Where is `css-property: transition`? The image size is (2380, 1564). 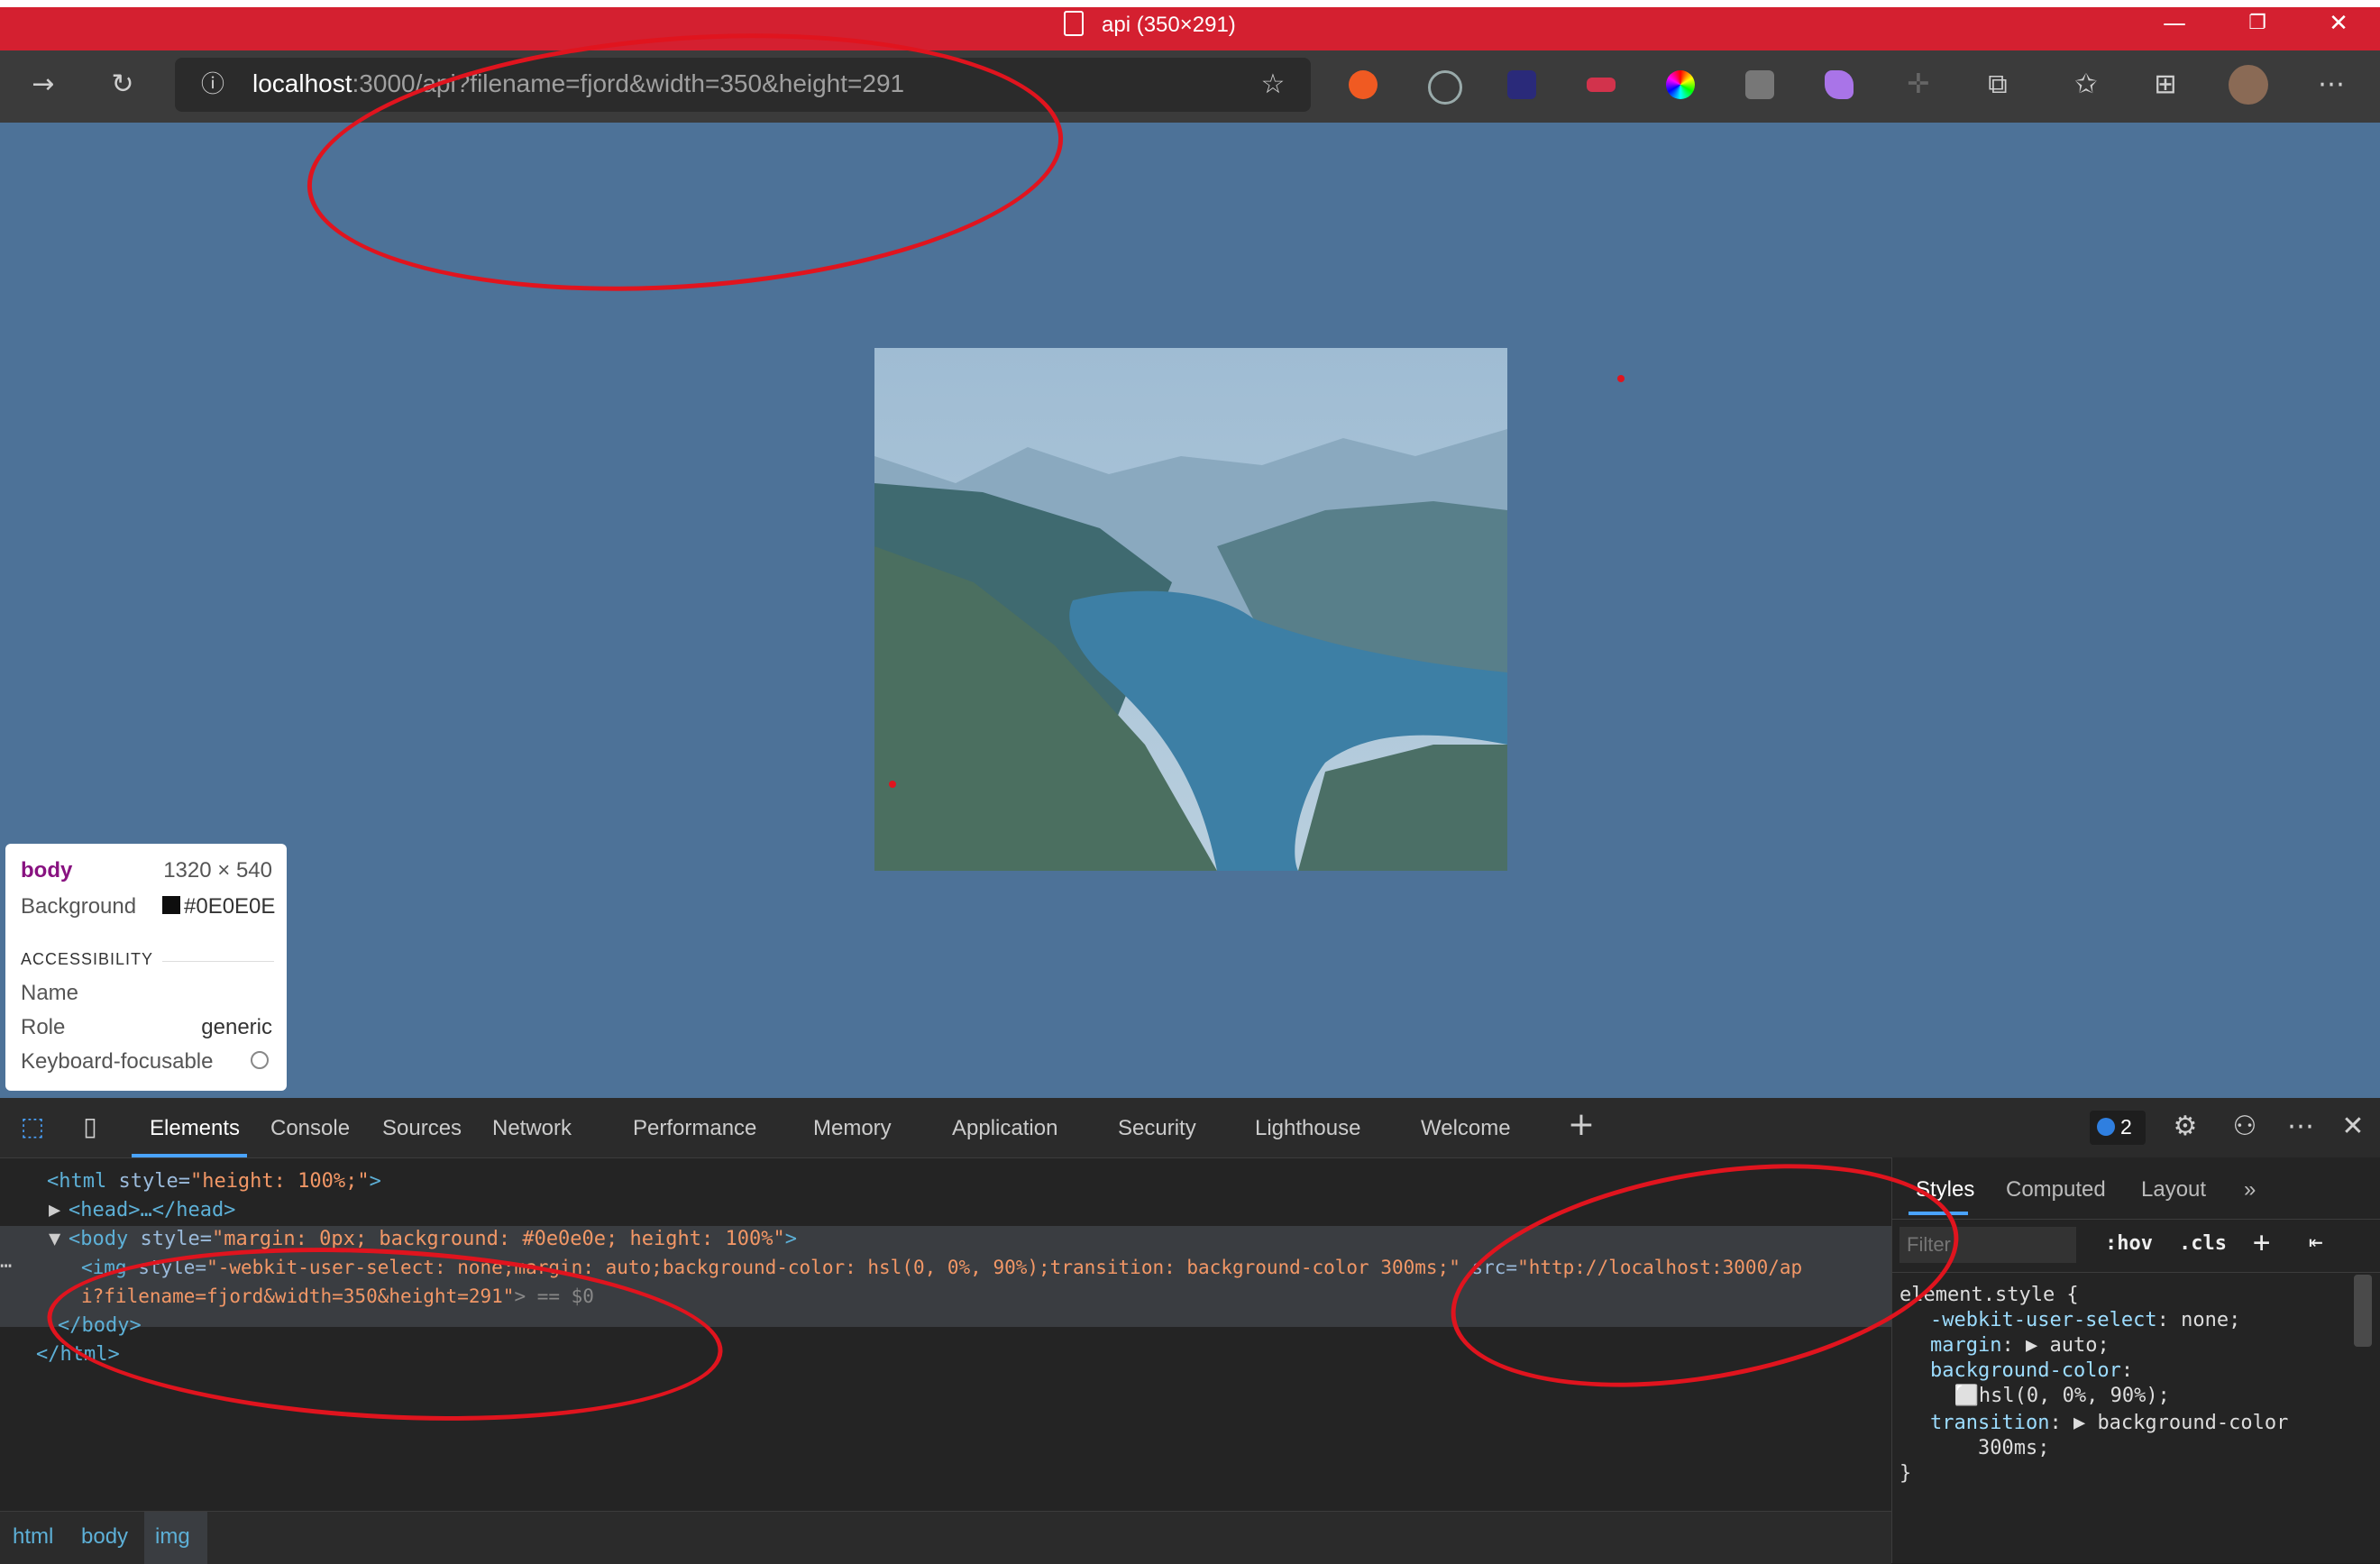
css-property: transition is located at coordinates (1990, 1423).